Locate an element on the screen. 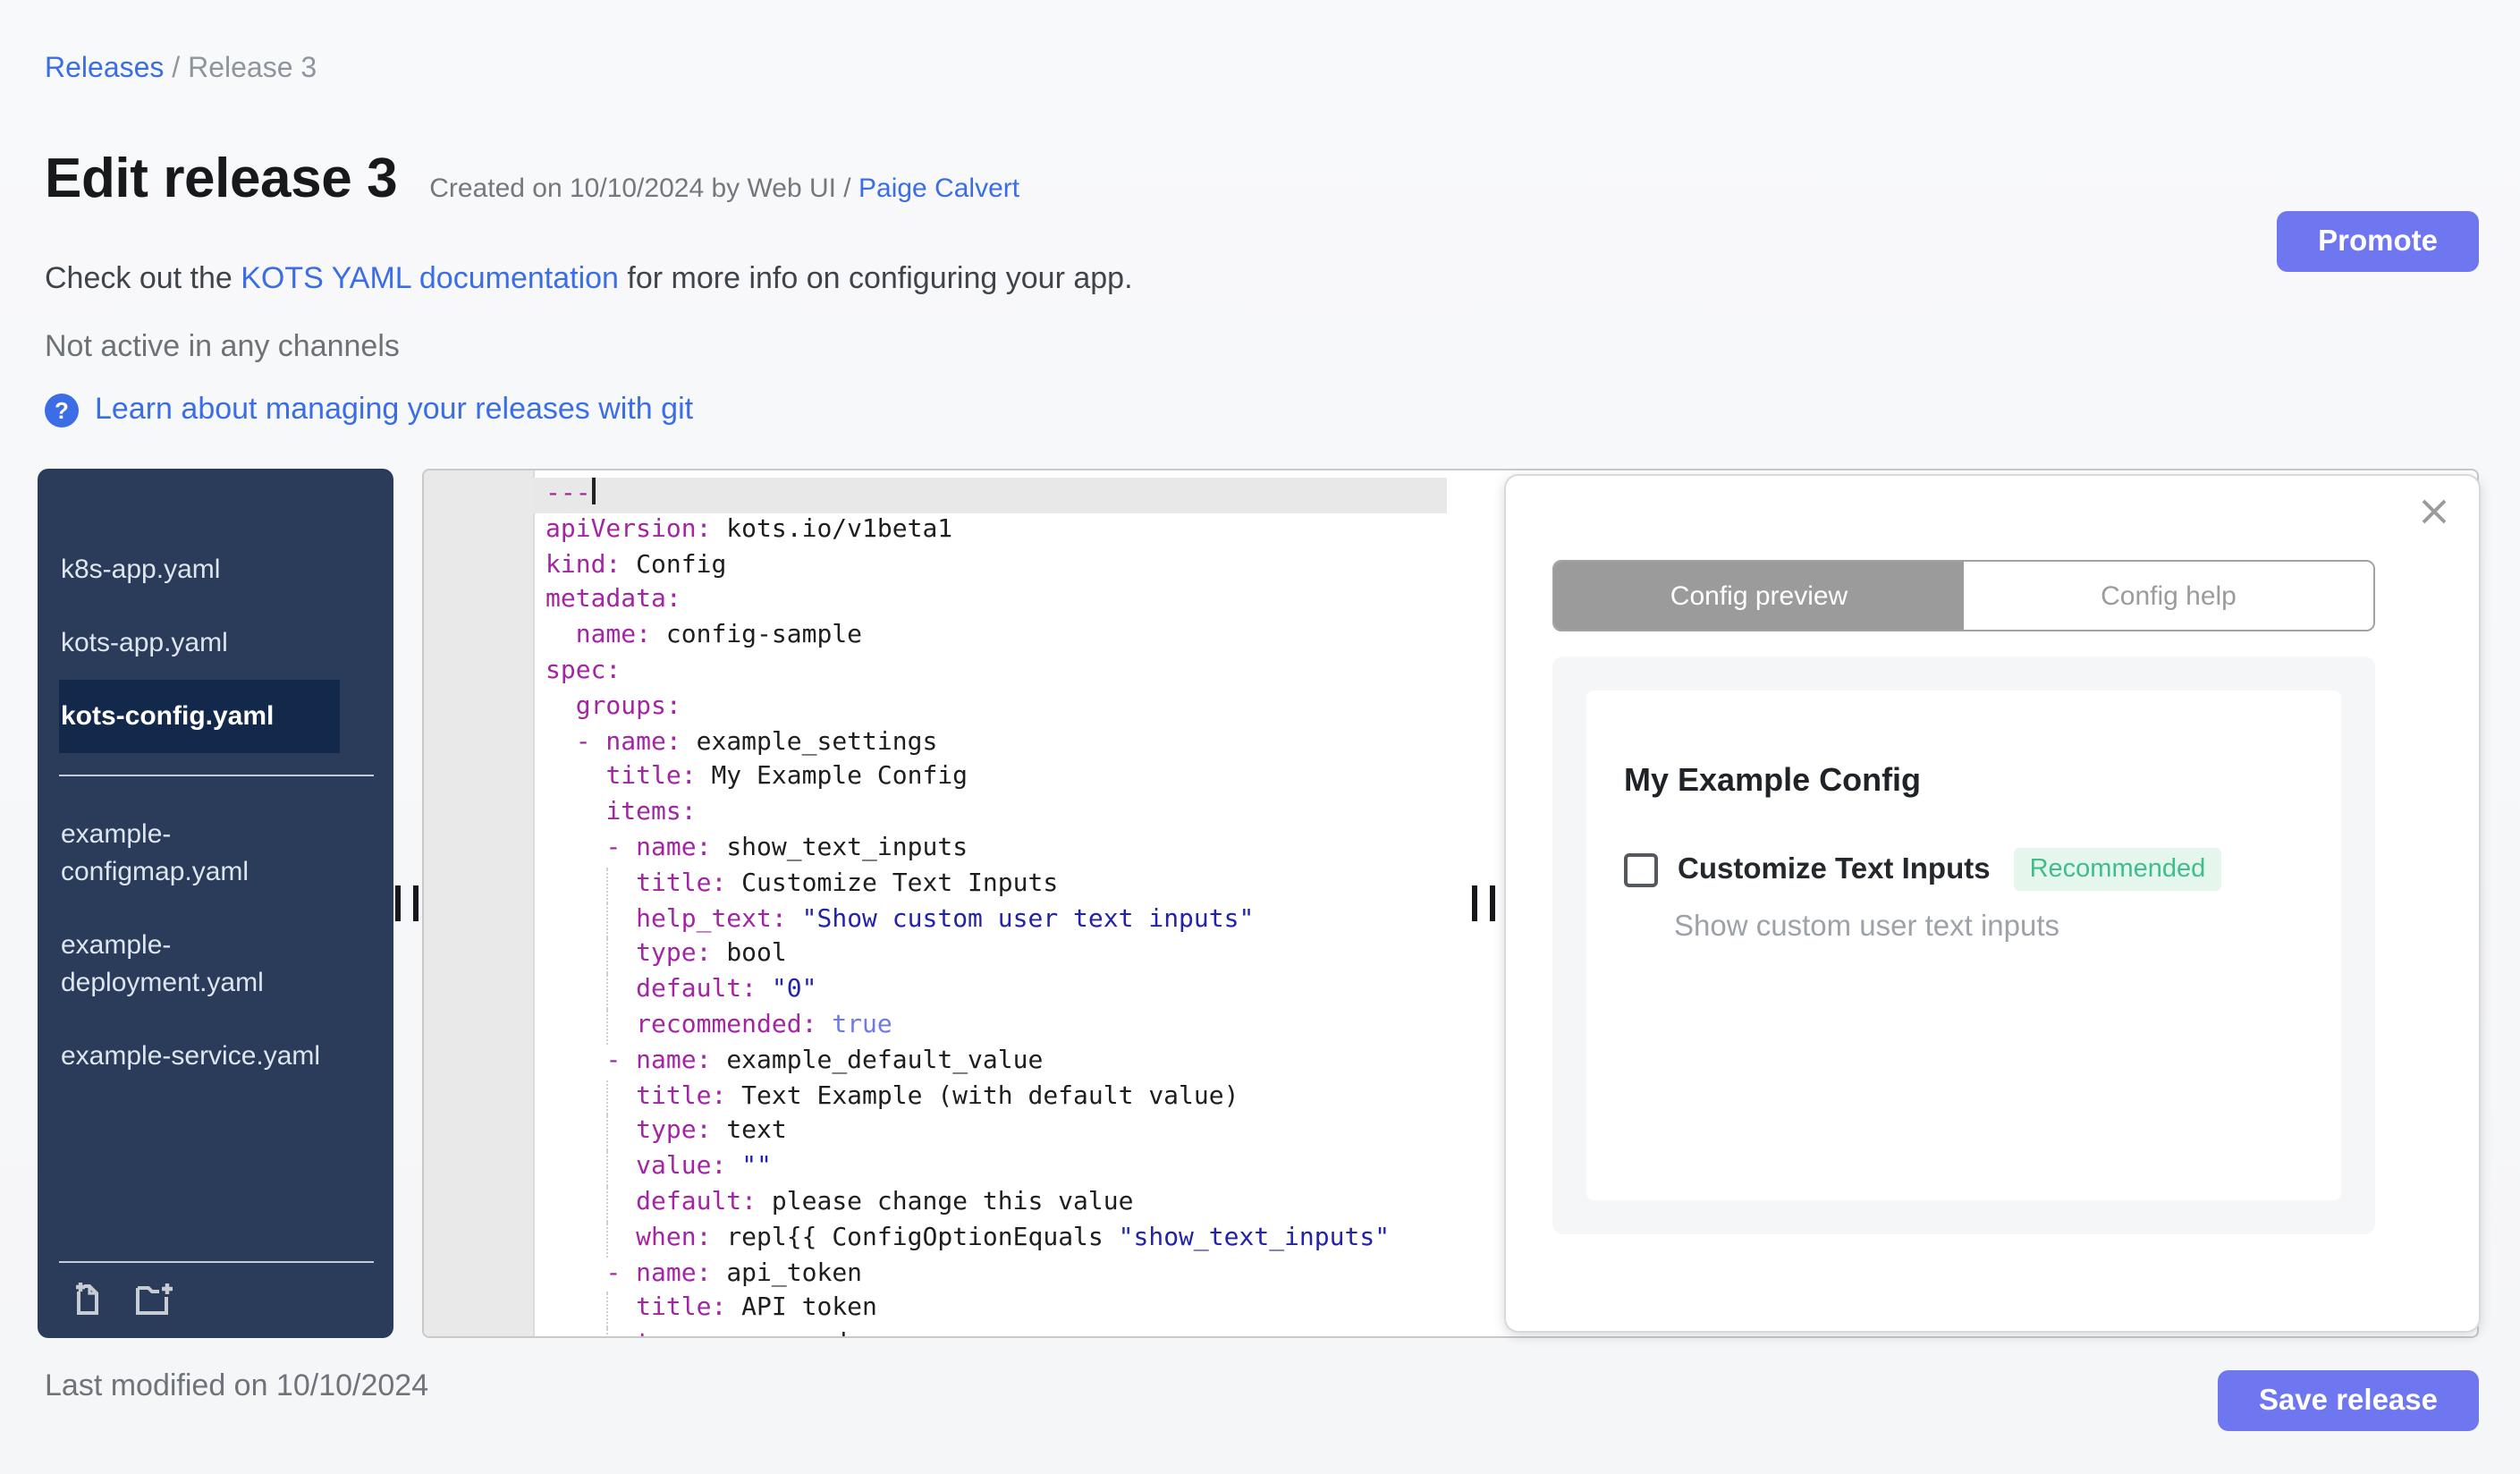 The width and height of the screenshot is (2520, 1474). close-icon is located at coordinates (2434, 511).